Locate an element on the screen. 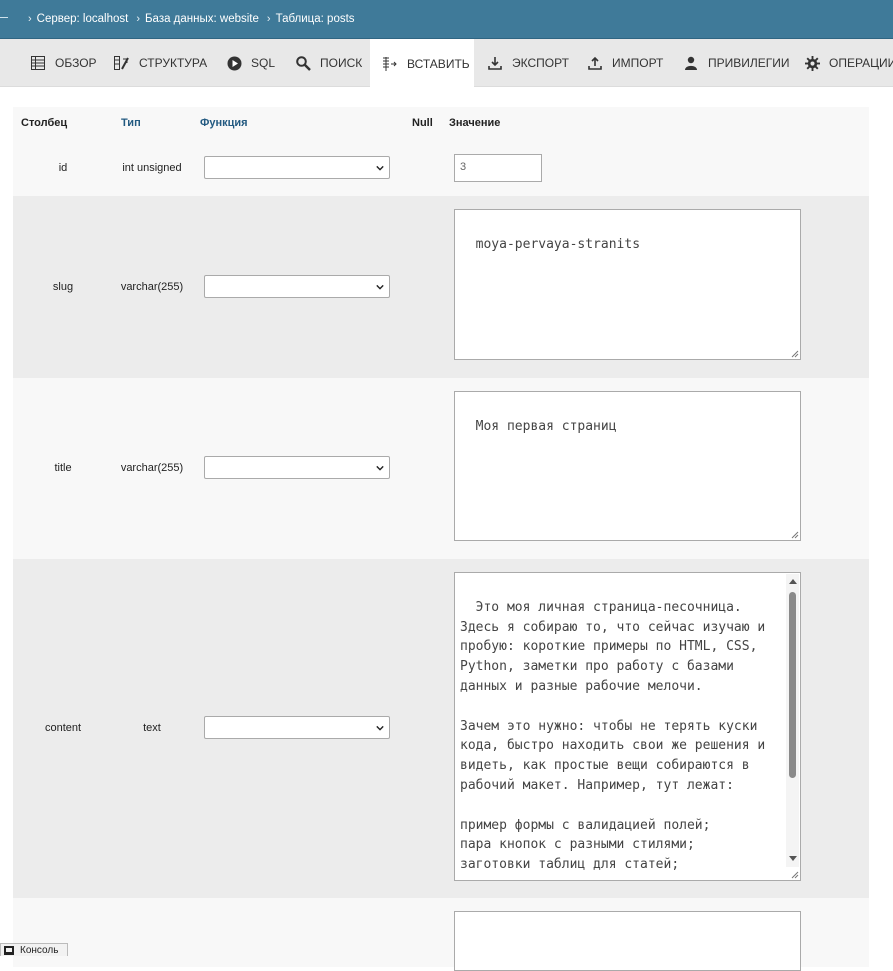  header-type: Тип is located at coordinates (131, 123).